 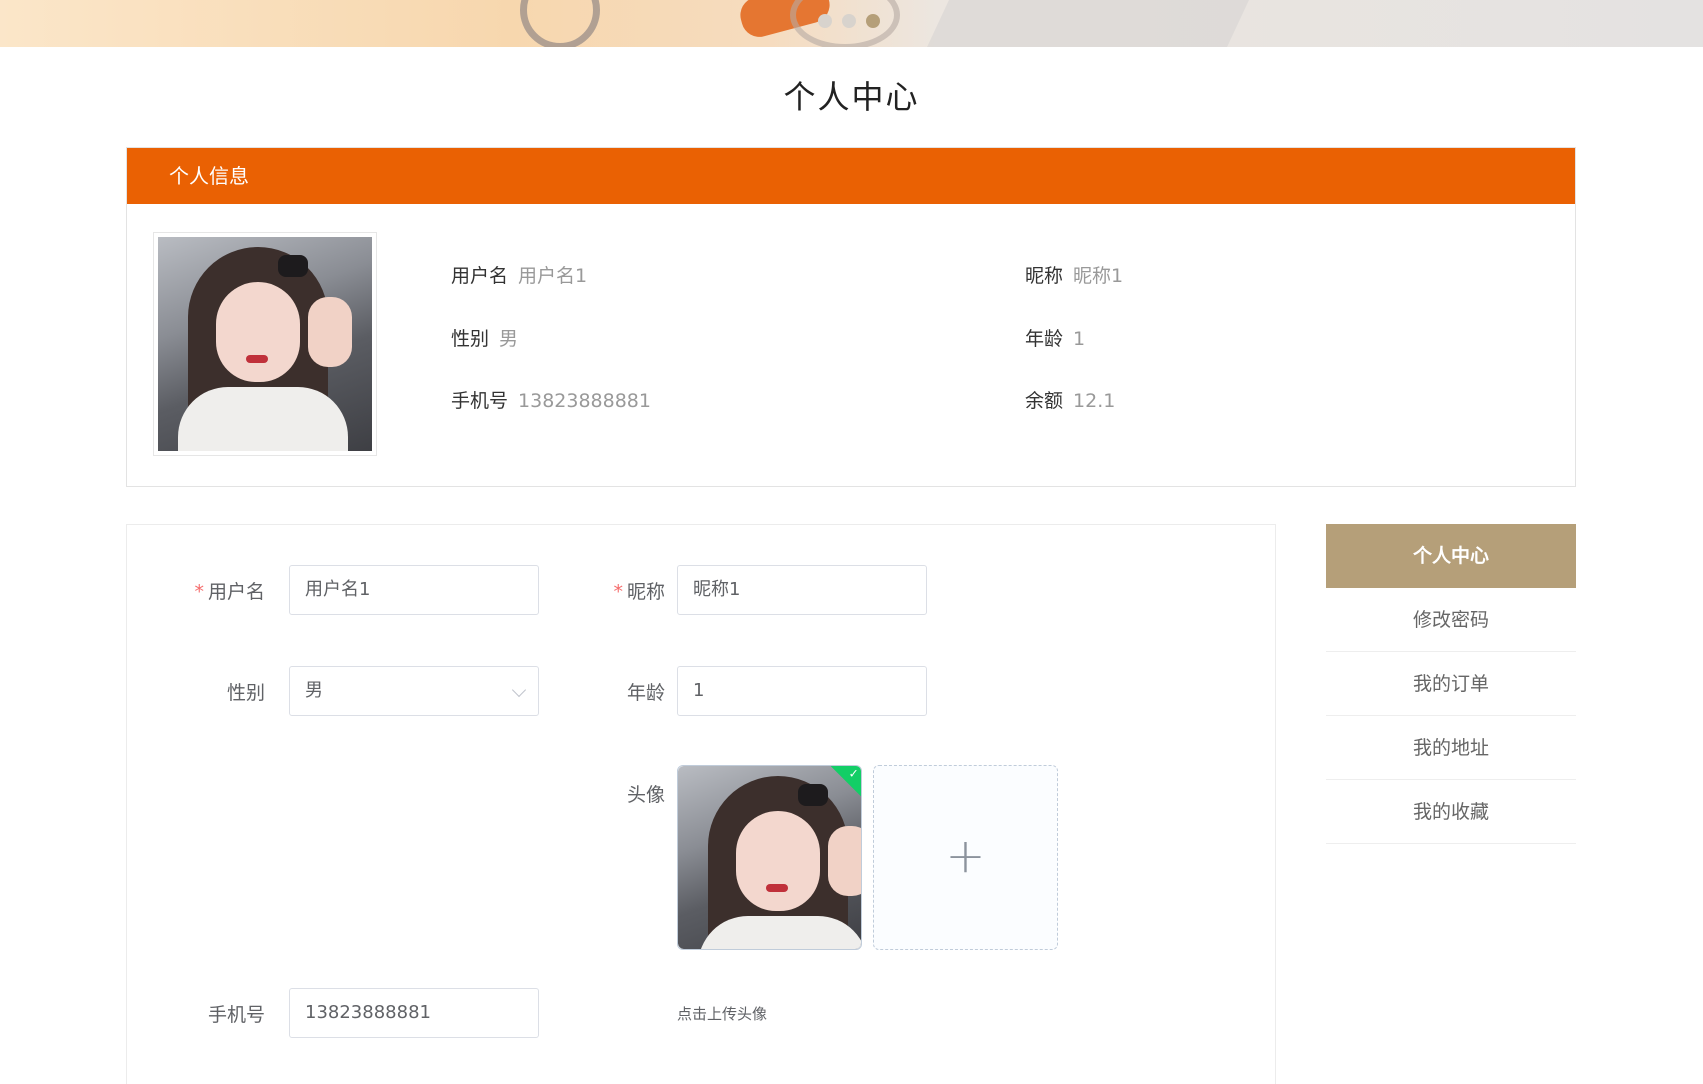 I want to click on personal-info-header: 个人信息, so click(x=851, y=176).